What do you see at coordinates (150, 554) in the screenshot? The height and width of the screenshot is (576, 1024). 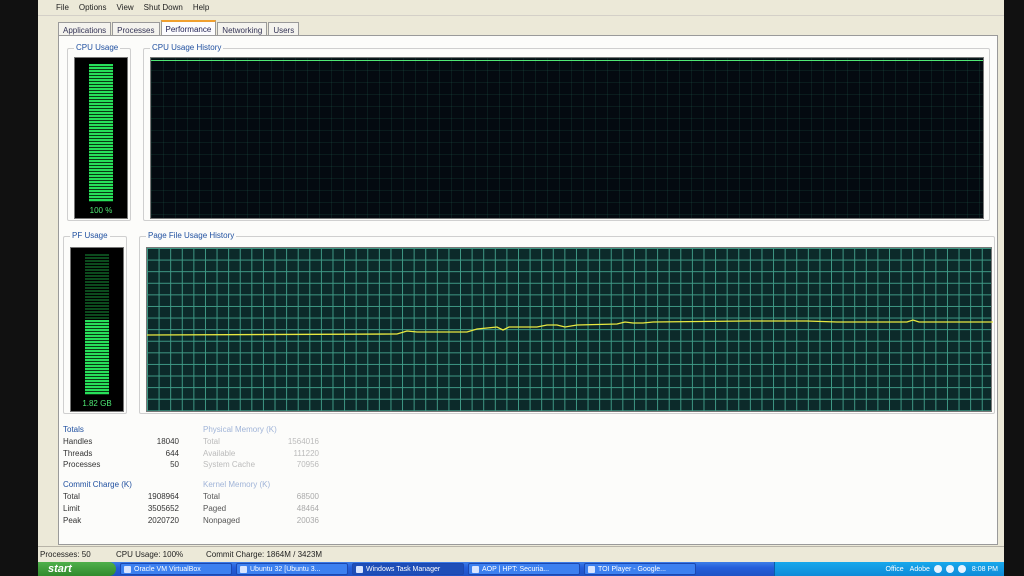 I see `status-cpu-usage: CPU Usage: 100%` at bounding box center [150, 554].